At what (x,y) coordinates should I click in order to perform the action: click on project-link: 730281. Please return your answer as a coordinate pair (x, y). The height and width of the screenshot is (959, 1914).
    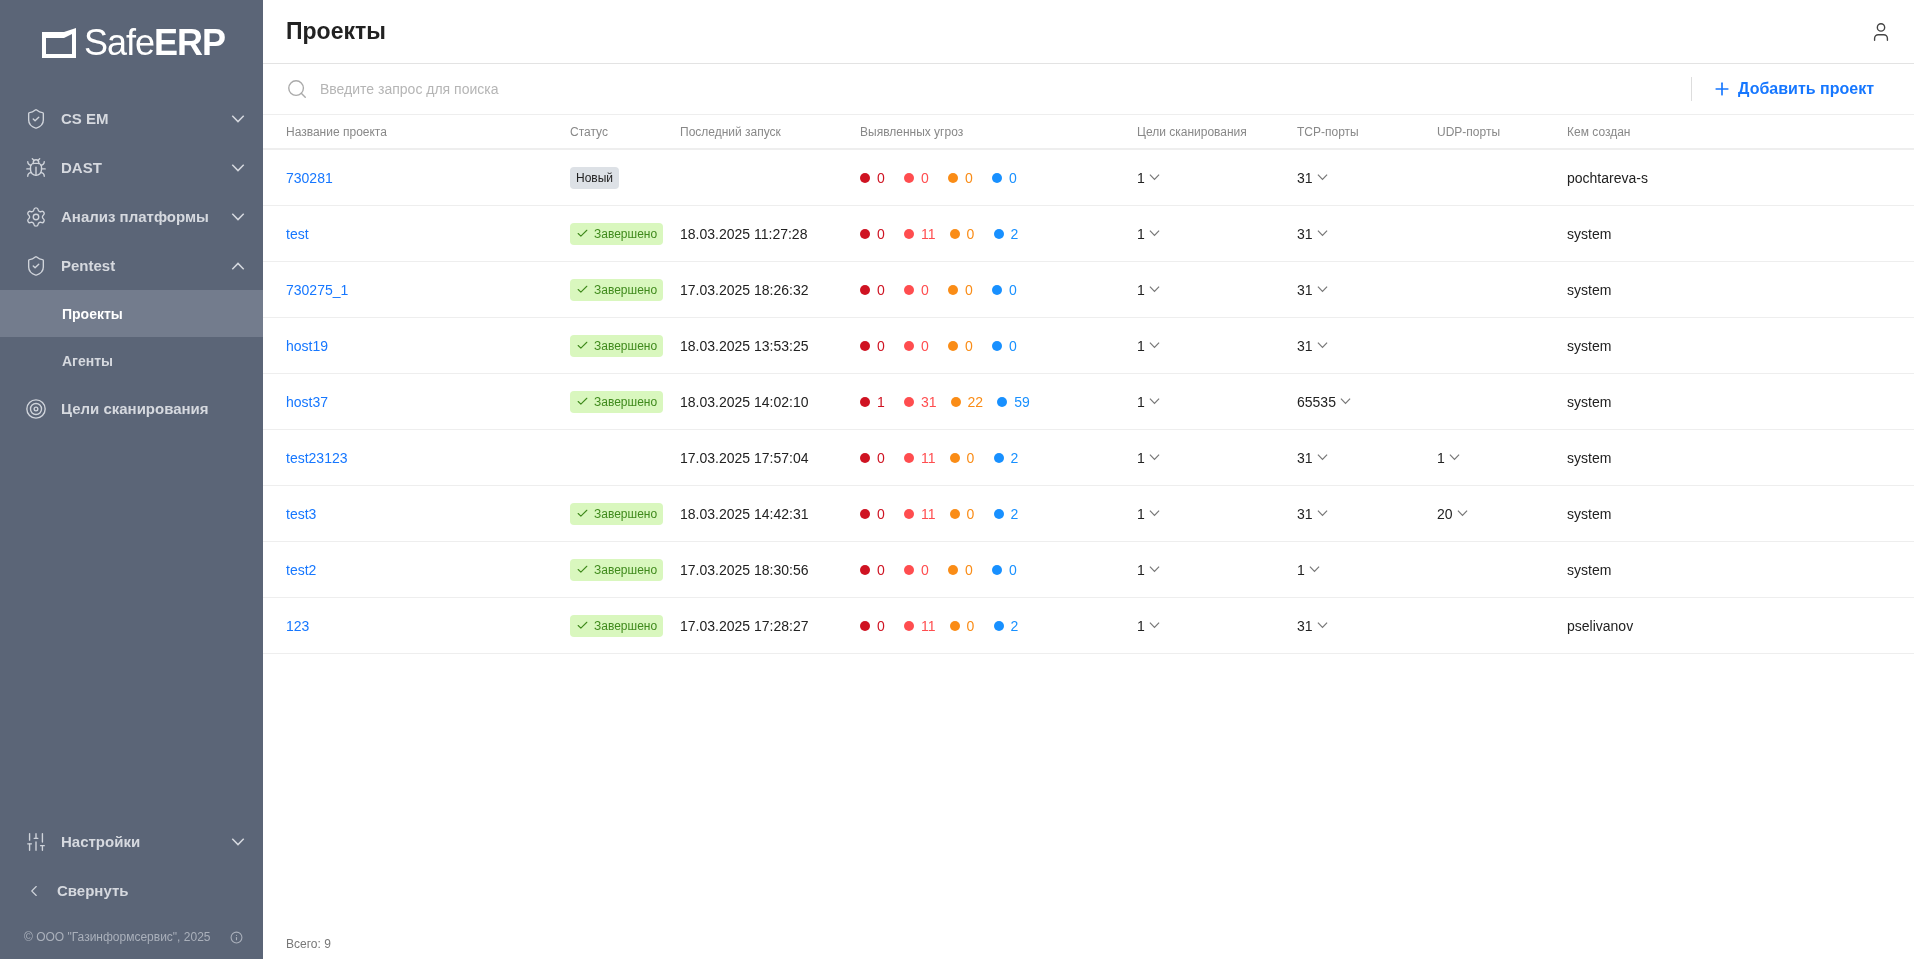
    Looking at the image, I should click on (309, 177).